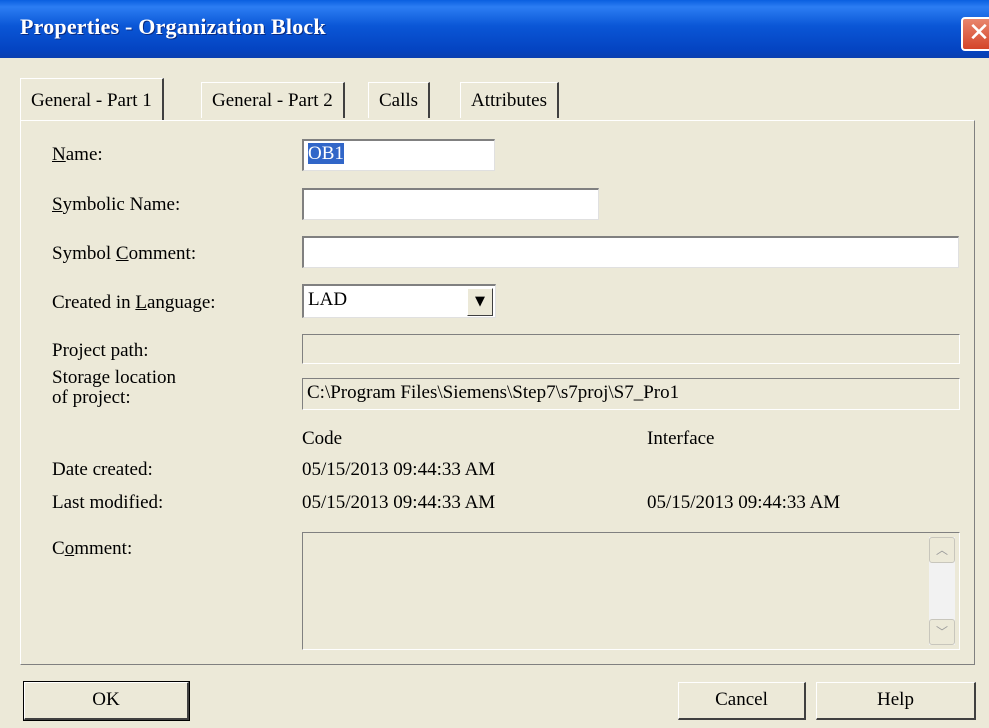 Image resolution: width=989 pixels, height=728 pixels. Describe the element at coordinates (399, 502) in the screenshot. I see `last-modified-code: 05/15/2013 09:44:33 AM` at that location.